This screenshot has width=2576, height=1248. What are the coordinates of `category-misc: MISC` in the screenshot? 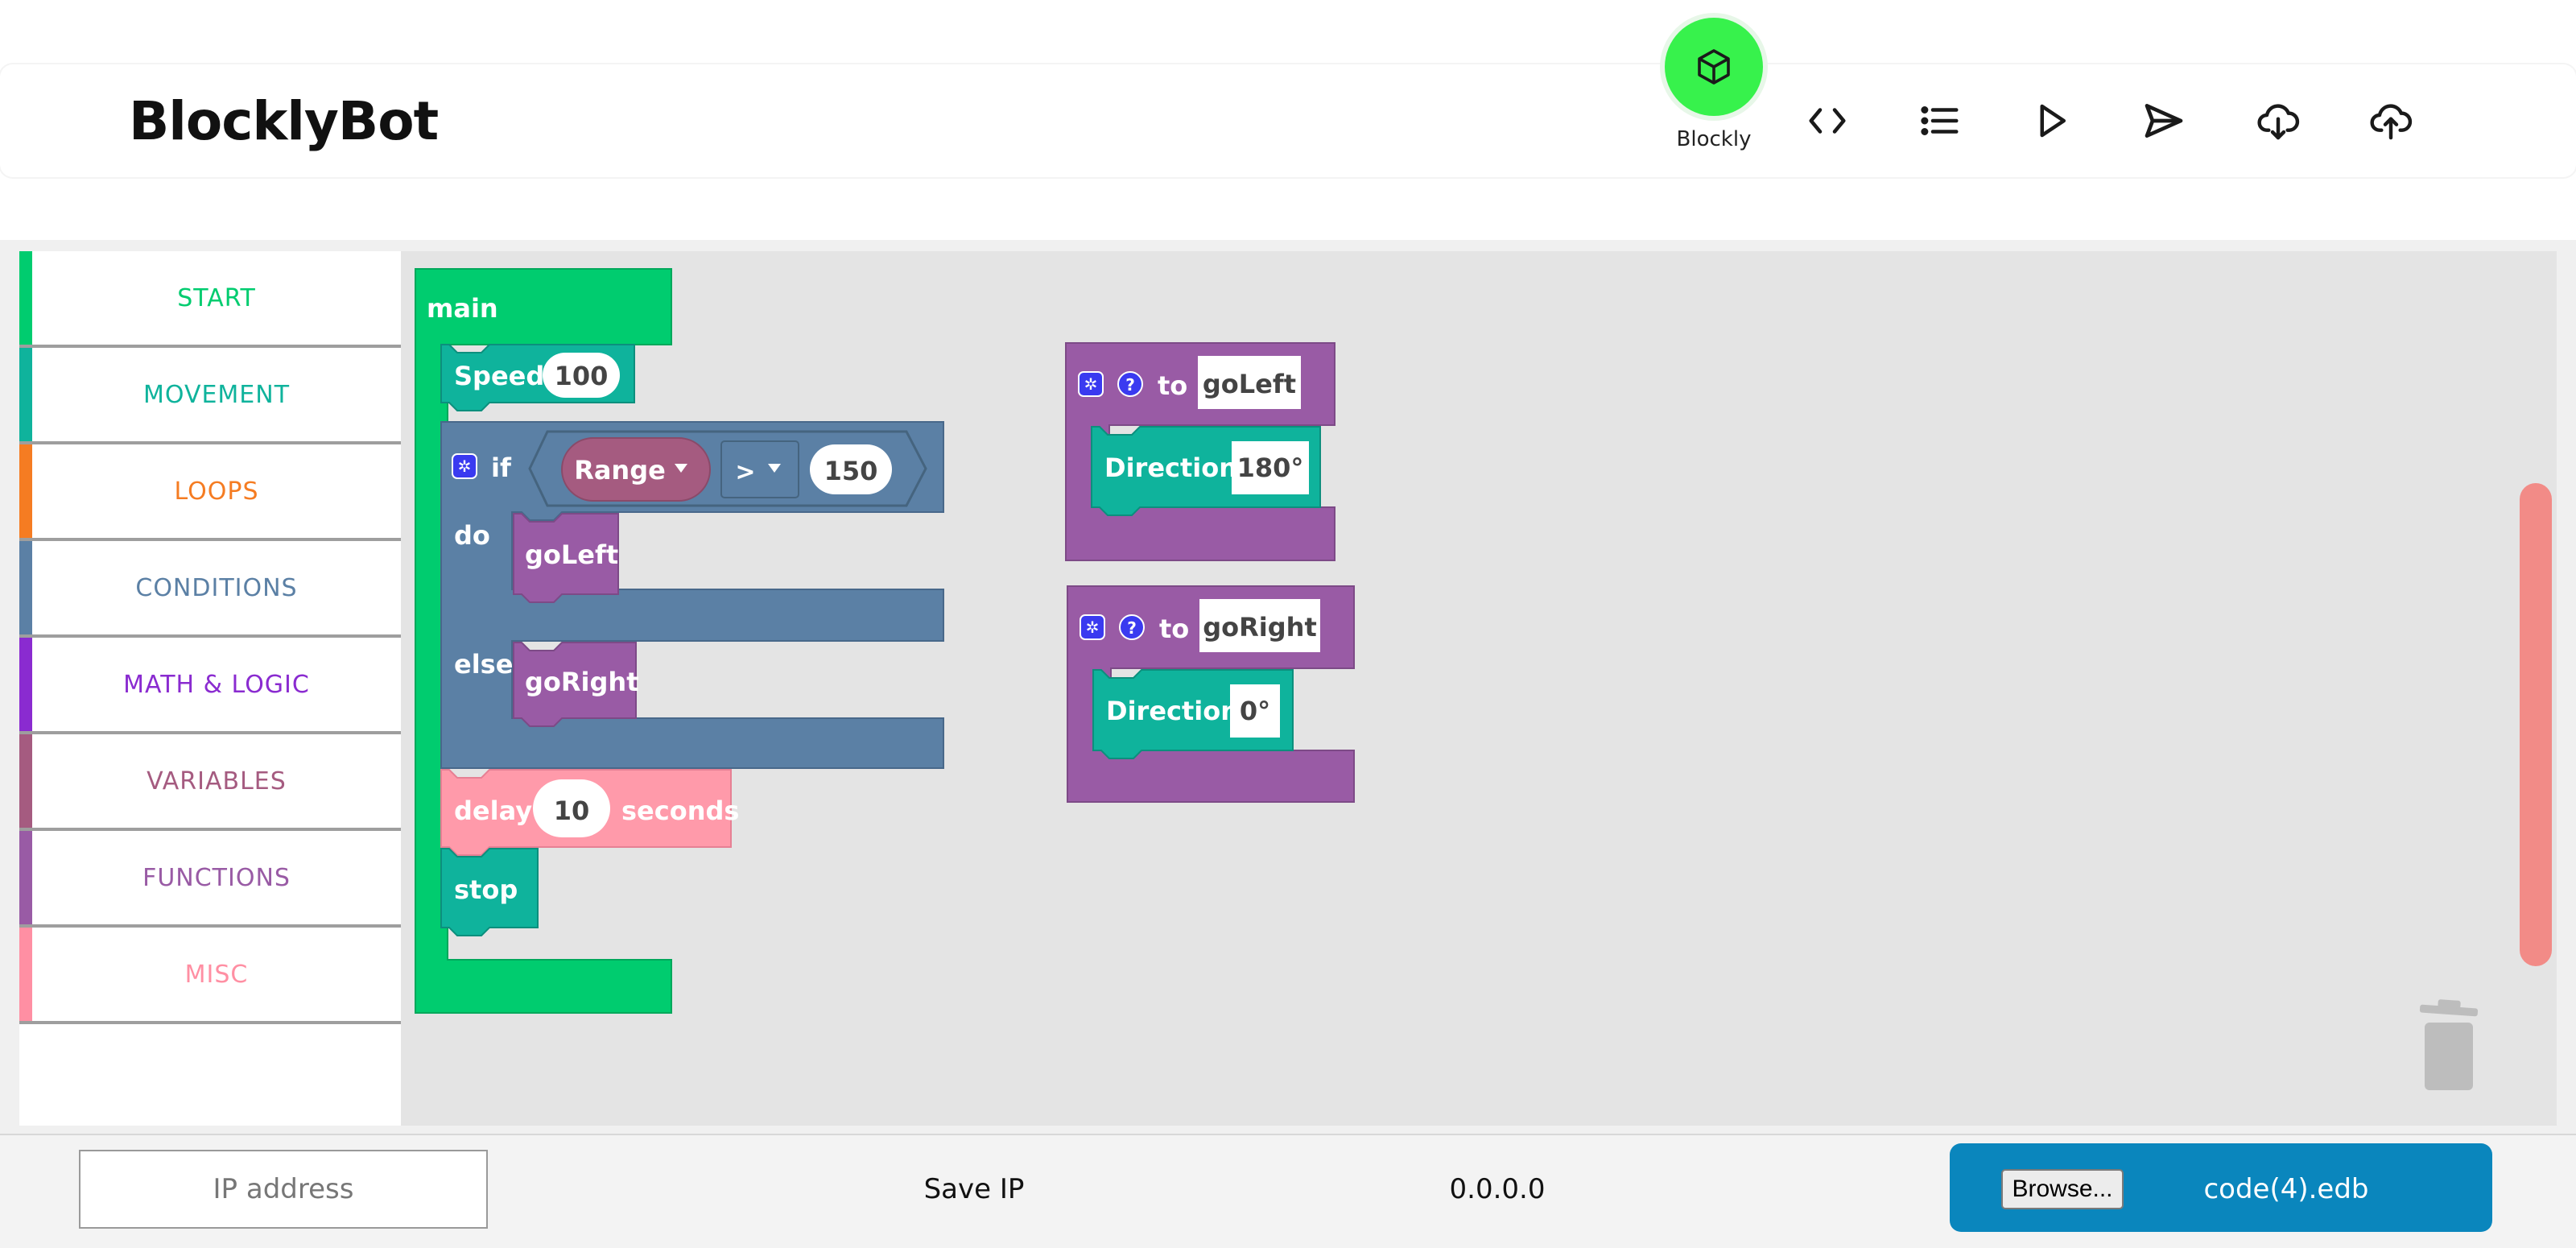 It's located at (210, 976).